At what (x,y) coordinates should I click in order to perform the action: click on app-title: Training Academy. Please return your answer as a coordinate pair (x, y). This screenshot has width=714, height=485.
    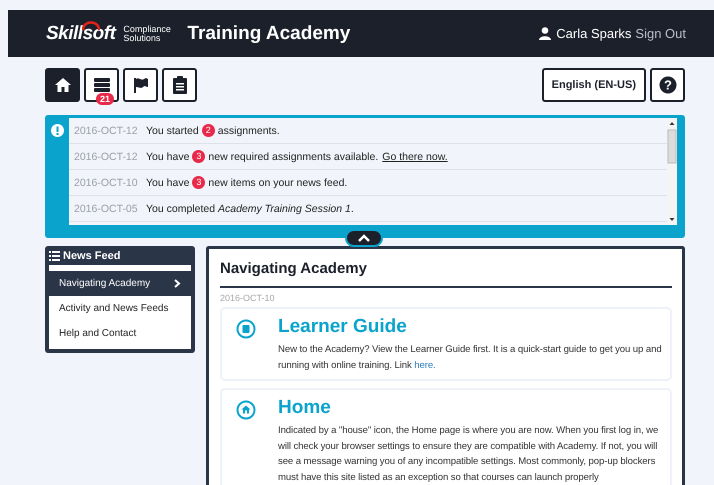
    Looking at the image, I should click on (268, 33).